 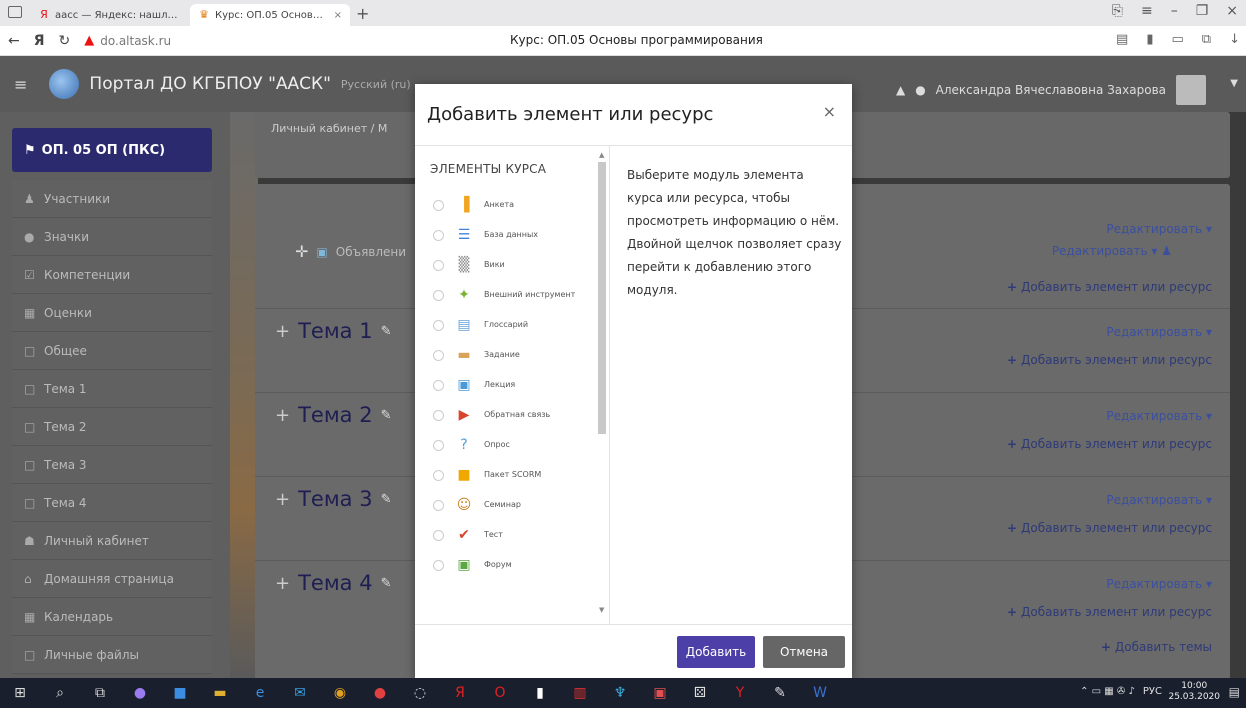 What do you see at coordinates (65, 41) in the screenshot?
I see `reload-icon: ↻` at bounding box center [65, 41].